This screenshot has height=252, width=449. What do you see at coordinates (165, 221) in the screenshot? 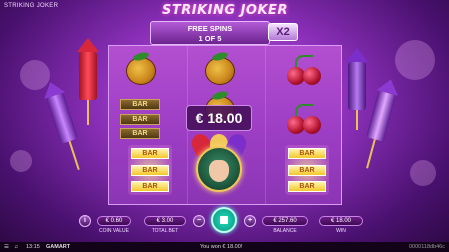
I see `total-bet-display: € 3.00` at bounding box center [165, 221].